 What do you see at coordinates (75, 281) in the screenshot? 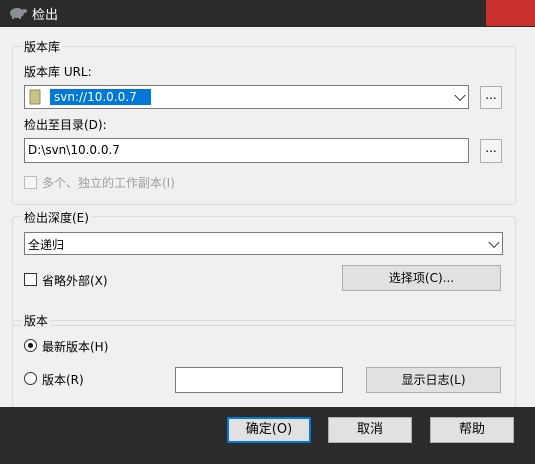
I see `omit-externals-label: 省略外部(X)` at bounding box center [75, 281].